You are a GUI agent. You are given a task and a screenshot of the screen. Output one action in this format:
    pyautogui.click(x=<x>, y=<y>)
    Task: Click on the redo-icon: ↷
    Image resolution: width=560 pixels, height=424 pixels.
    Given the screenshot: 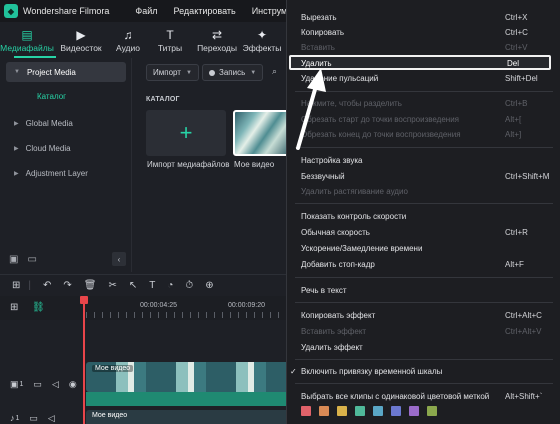 What is the action you would take?
    pyautogui.click(x=67, y=285)
    